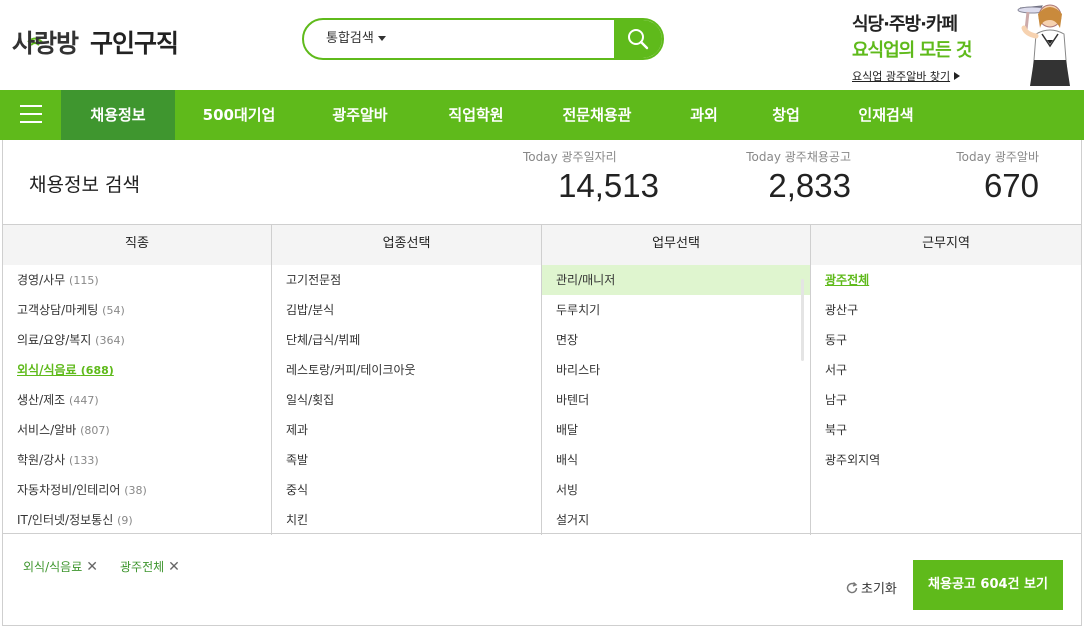  What do you see at coordinates (786, 115) in the screenshot?
I see `nav-item-startup: 창업` at bounding box center [786, 115].